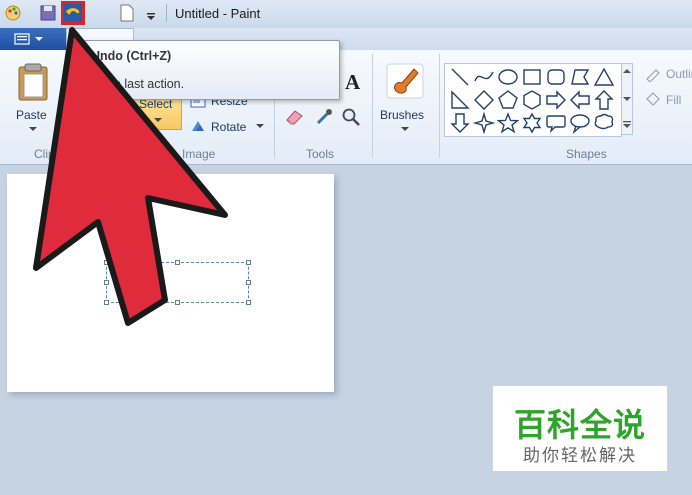 This screenshot has height=495, width=692. Describe the element at coordinates (158, 120) in the screenshot. I see `select-dropdown-icon` at that location.